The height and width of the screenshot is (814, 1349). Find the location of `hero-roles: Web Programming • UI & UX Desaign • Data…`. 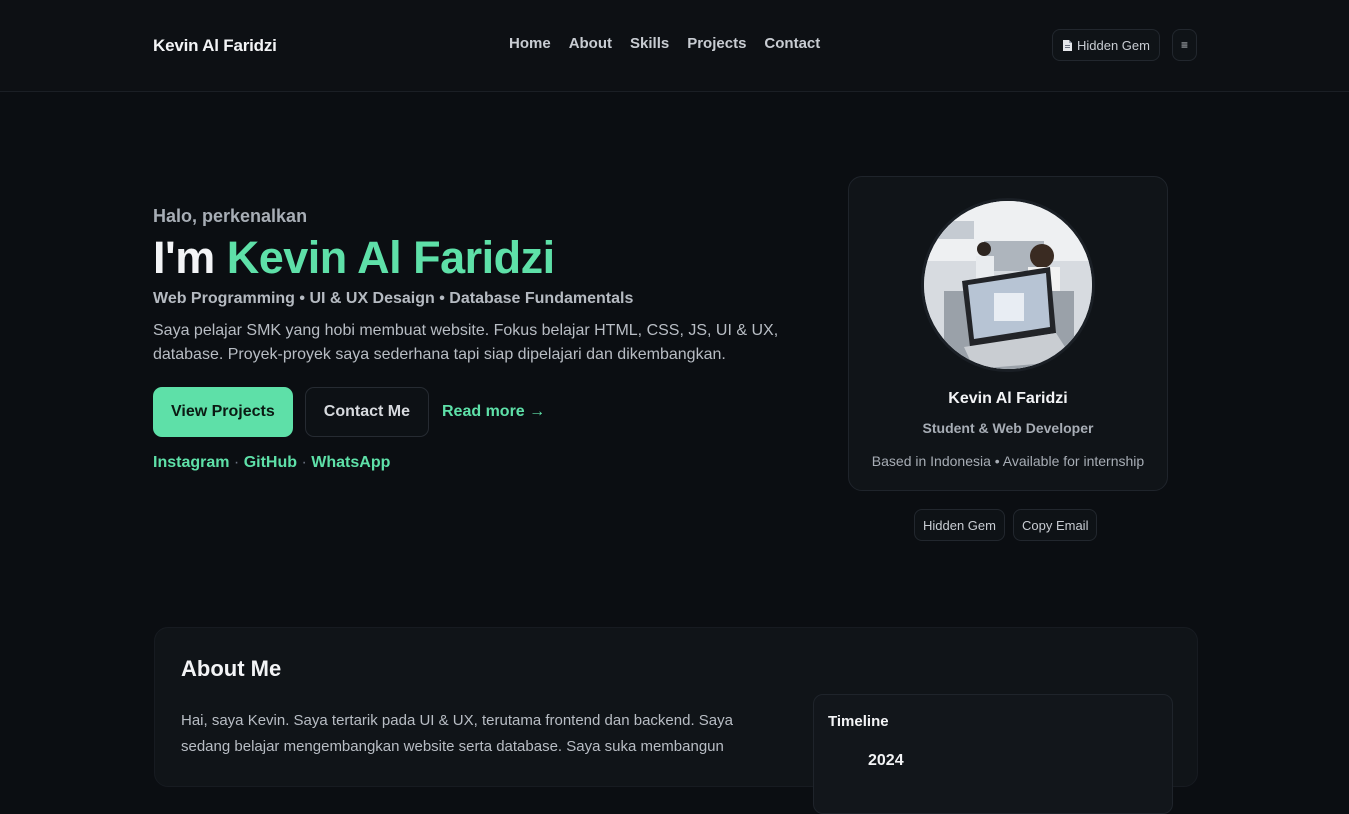

hero-roles: Web Programming • UI & UX Desaign • Data… is located at coordinates (393, 298).